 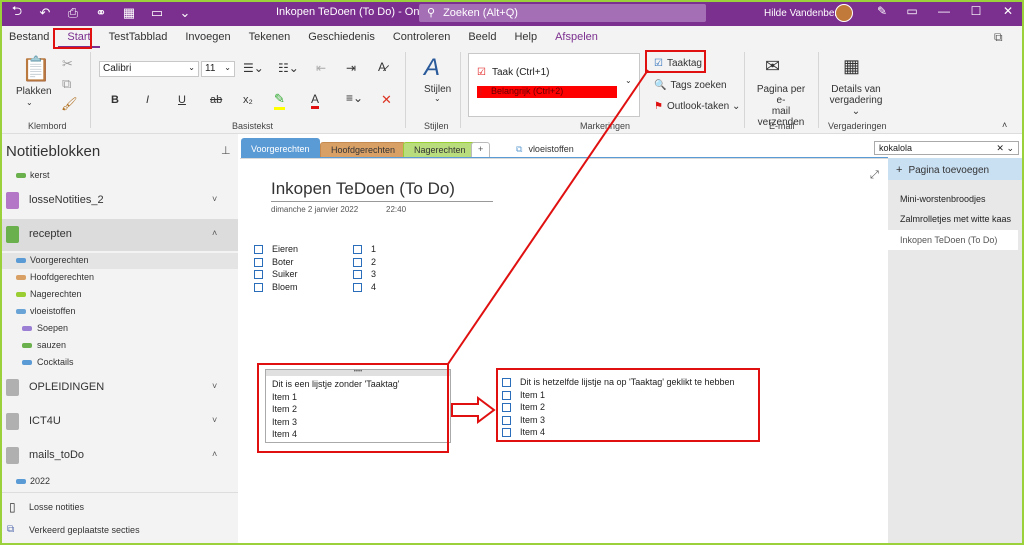 I want to click on minimize-icon: —, so click(x=944, y=13).